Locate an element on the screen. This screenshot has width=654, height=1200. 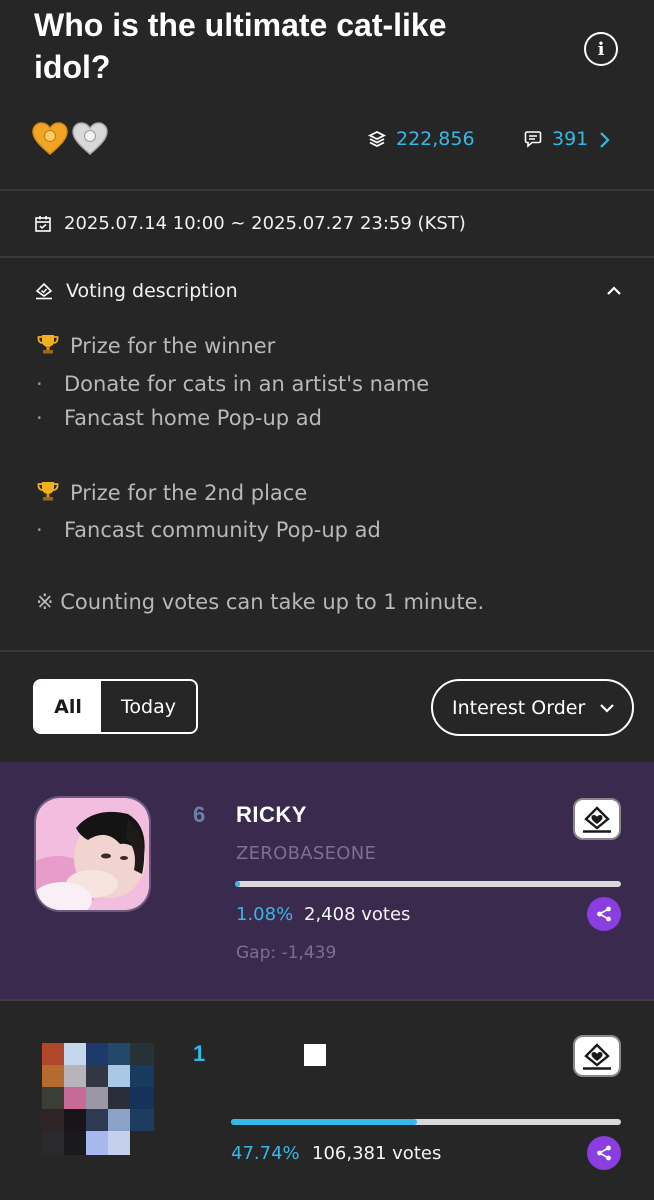
vote-gap: Gap: -1,439 is located at coordinates (286, 953).